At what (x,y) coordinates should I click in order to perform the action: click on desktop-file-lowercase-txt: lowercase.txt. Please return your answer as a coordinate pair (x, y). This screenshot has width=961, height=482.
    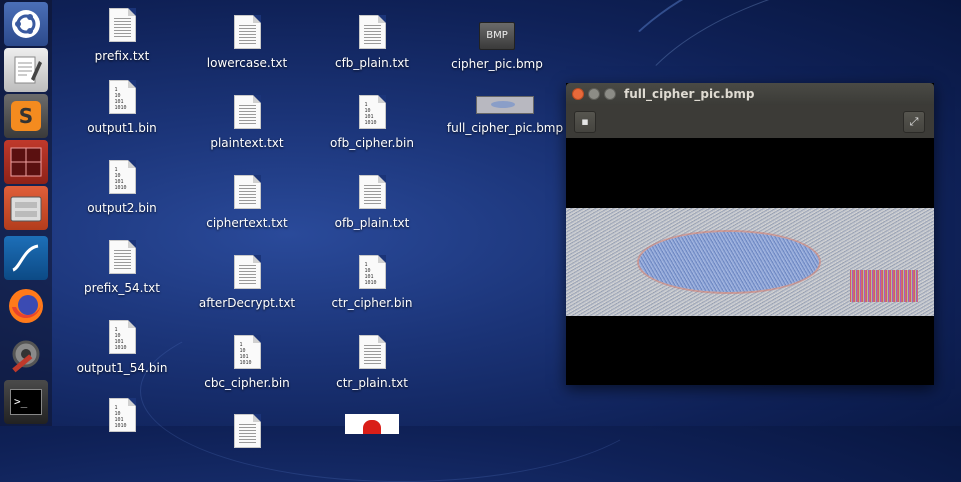
    Looking at the image, I should click on (247, 42).